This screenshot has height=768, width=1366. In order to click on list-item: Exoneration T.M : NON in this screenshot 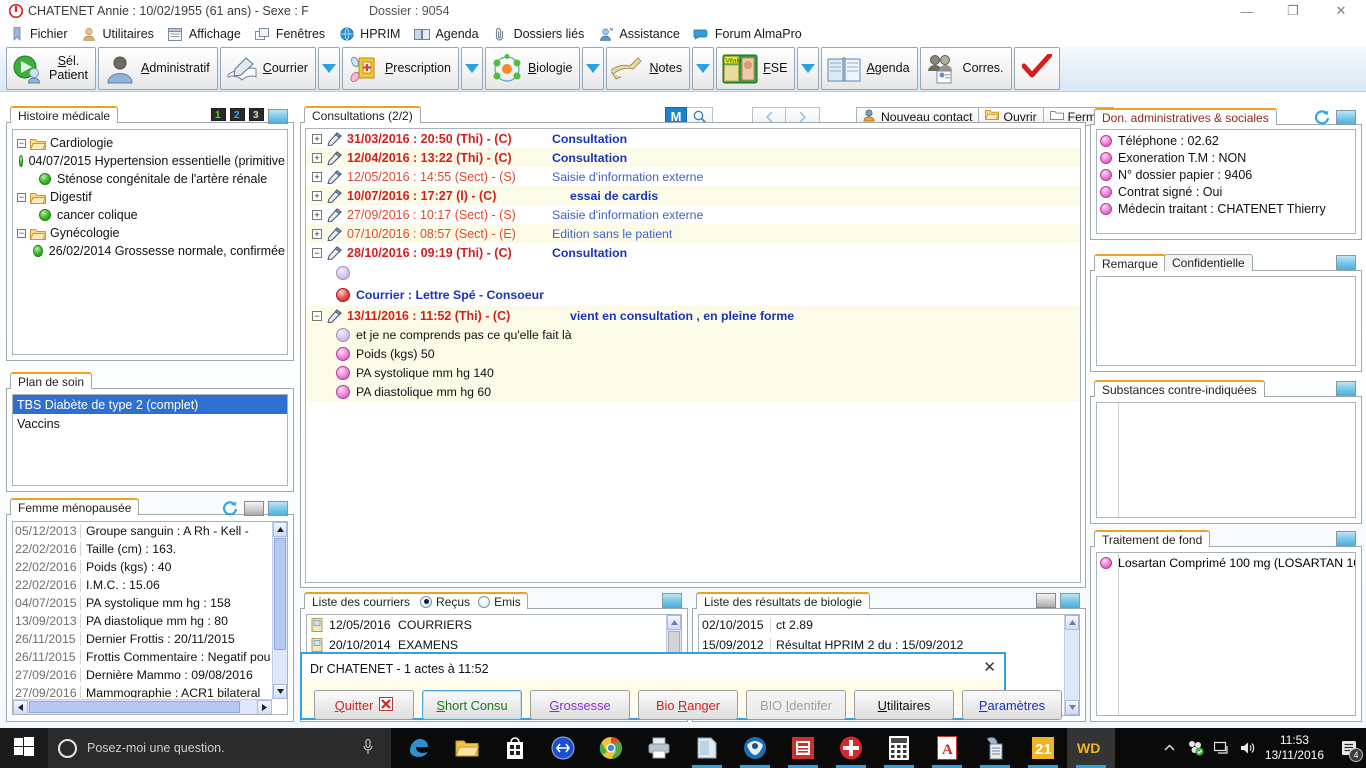, I will do `click(1226, 157)`.